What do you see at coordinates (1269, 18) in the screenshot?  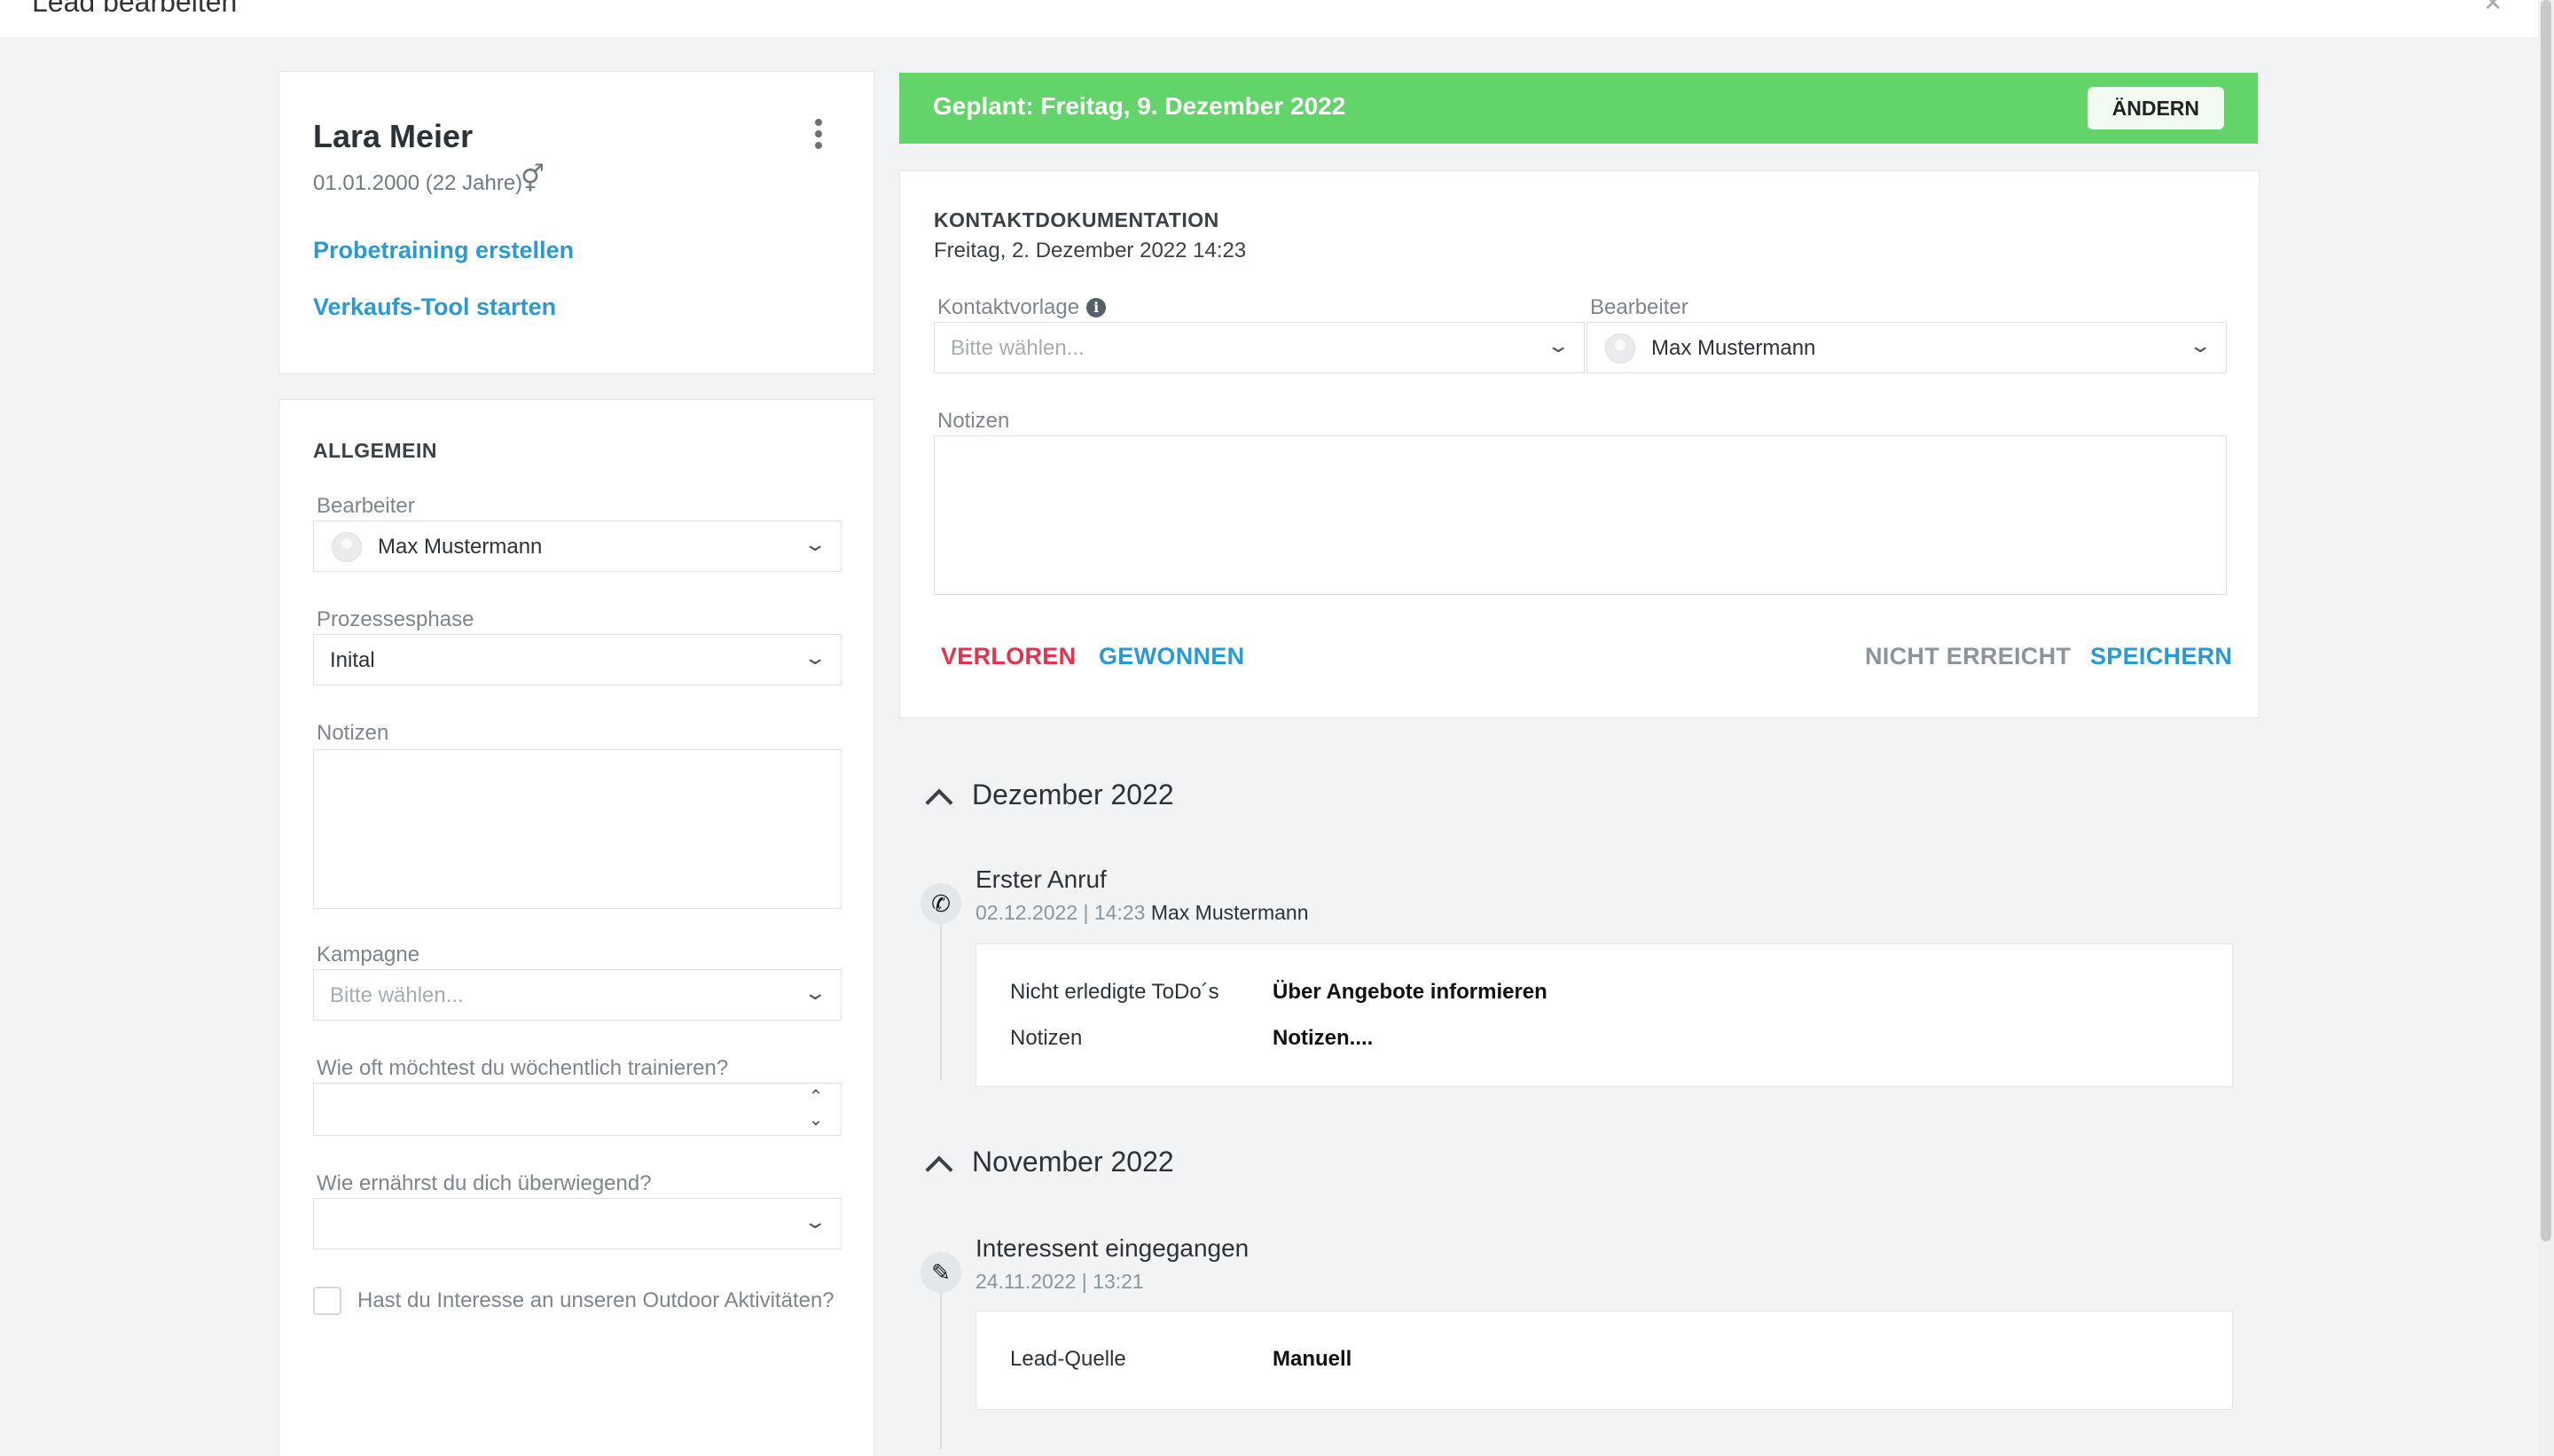 I see `modal-header: Lead bearbeiten ✕` at bounding box center [1269, 18].